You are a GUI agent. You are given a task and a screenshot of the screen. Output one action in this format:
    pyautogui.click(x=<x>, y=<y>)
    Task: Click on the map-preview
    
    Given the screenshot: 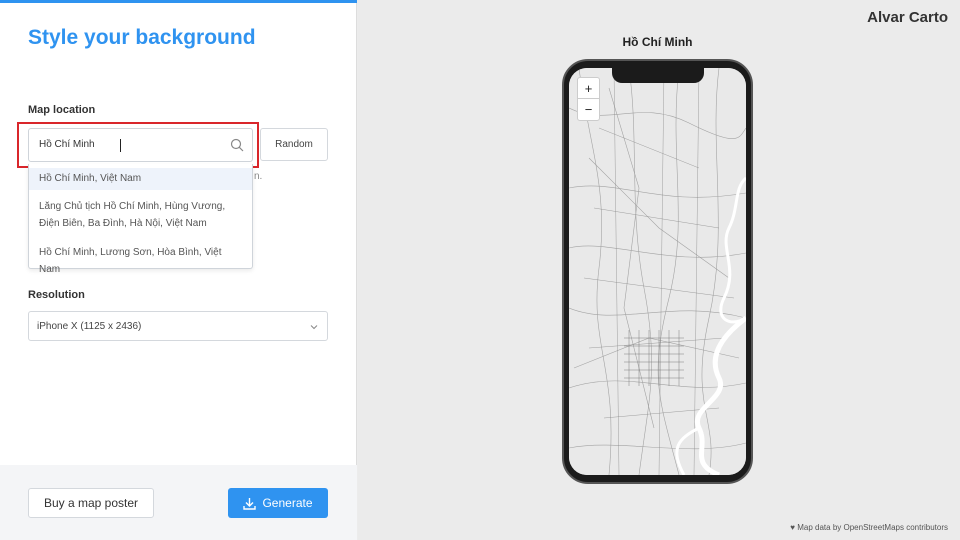 What is the action you would take?
    pyautogui.click(x=657, y=271)
    